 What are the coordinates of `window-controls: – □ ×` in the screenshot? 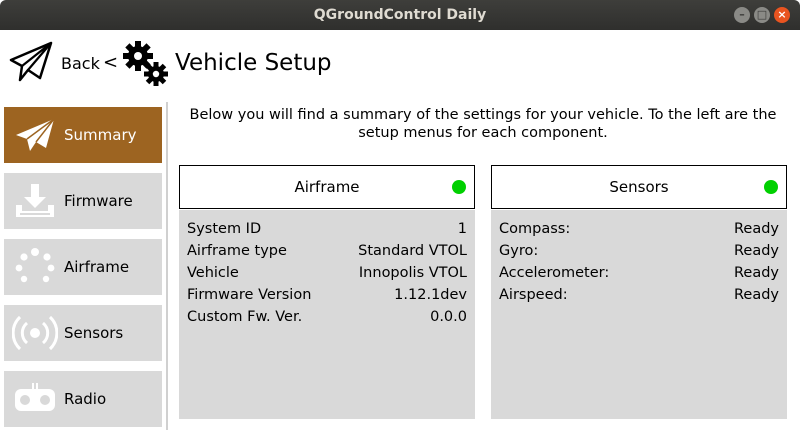 It's located at (762, 15).